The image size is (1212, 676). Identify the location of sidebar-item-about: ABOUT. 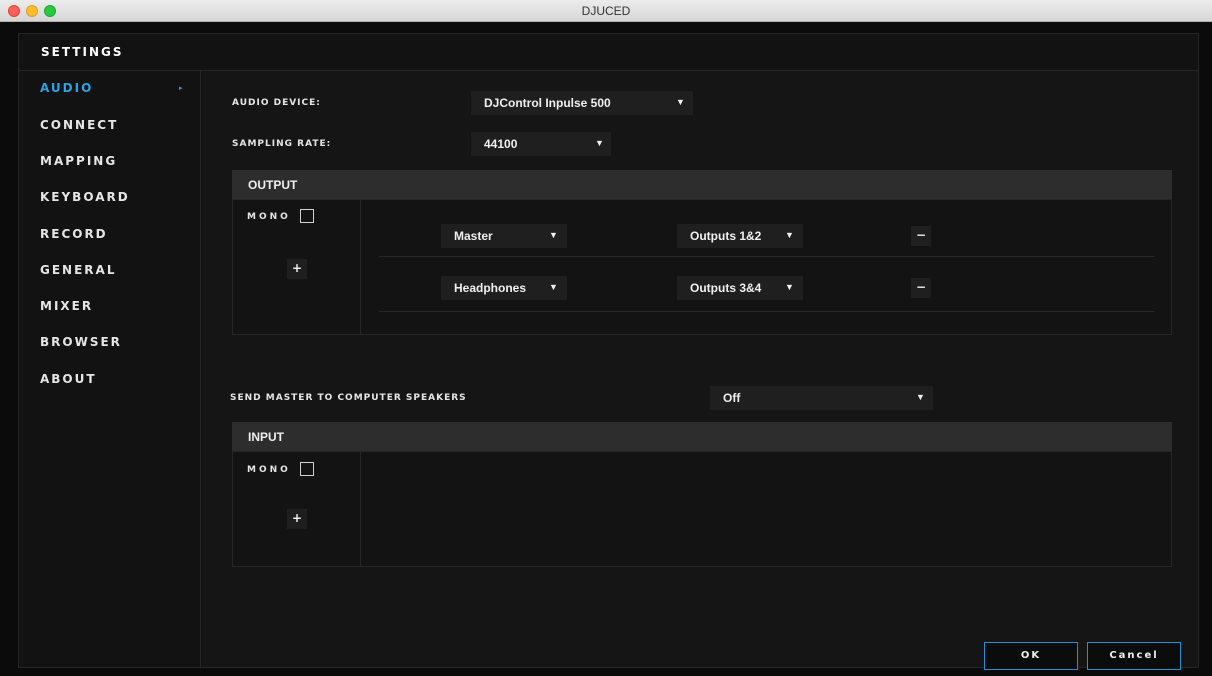
(115, 382).